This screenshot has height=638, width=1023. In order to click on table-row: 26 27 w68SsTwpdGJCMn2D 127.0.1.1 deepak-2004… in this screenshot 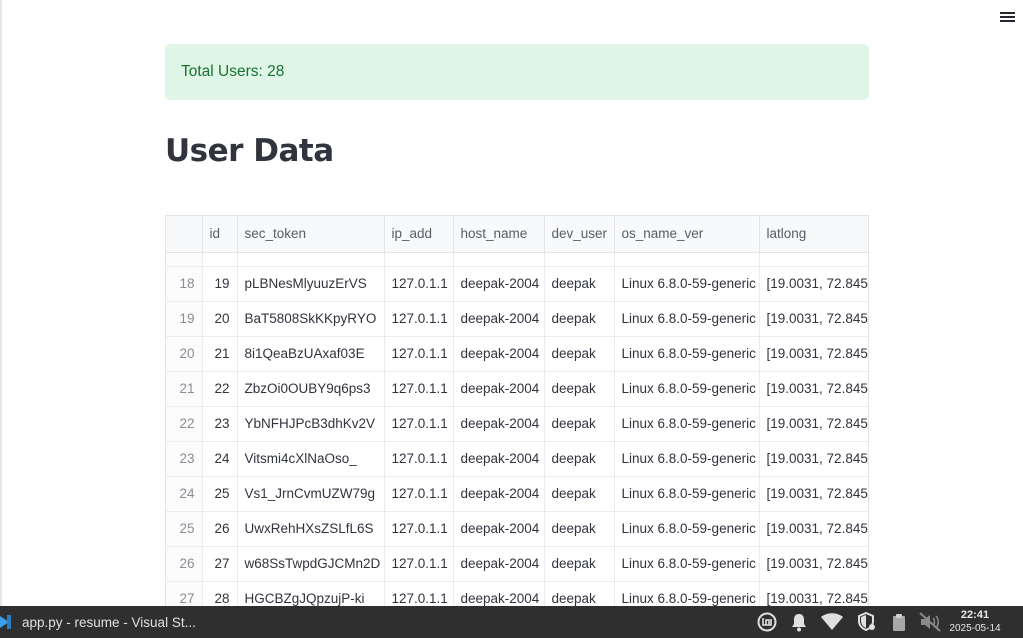, I will do `click(517, 564)`.